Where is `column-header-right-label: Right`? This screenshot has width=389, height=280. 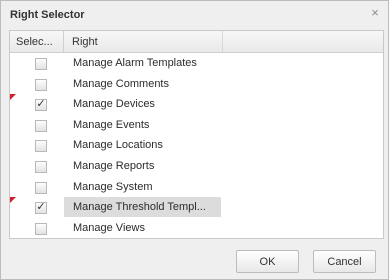
column-header-right-label: Right is located at coordinates (85, 42).